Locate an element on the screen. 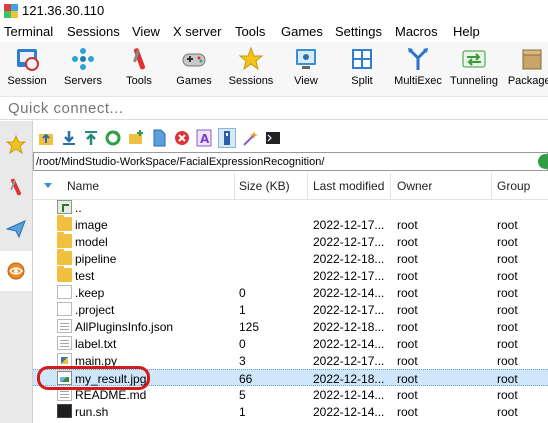 Image resolution: width=548 pixels, height=423 pixels. sidebar-tab-sessions is located at coordinates (16, 145).